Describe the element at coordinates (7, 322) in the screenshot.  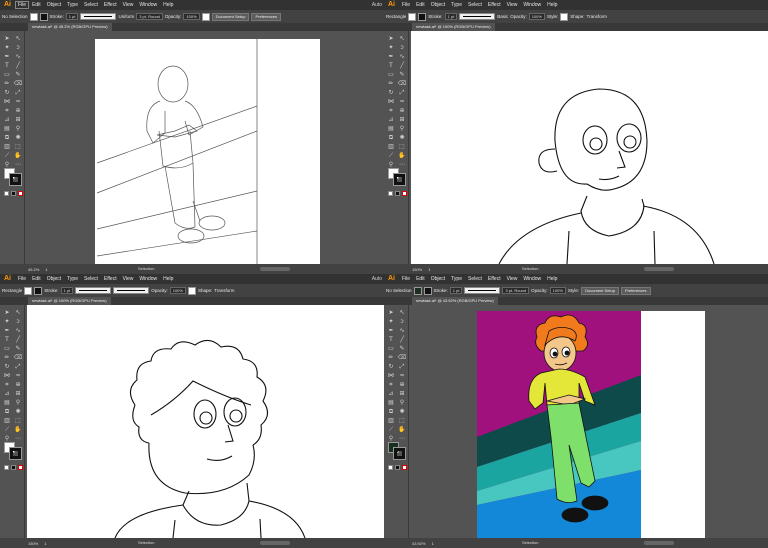
I see `magic-wand-icon: ✦` at that location.